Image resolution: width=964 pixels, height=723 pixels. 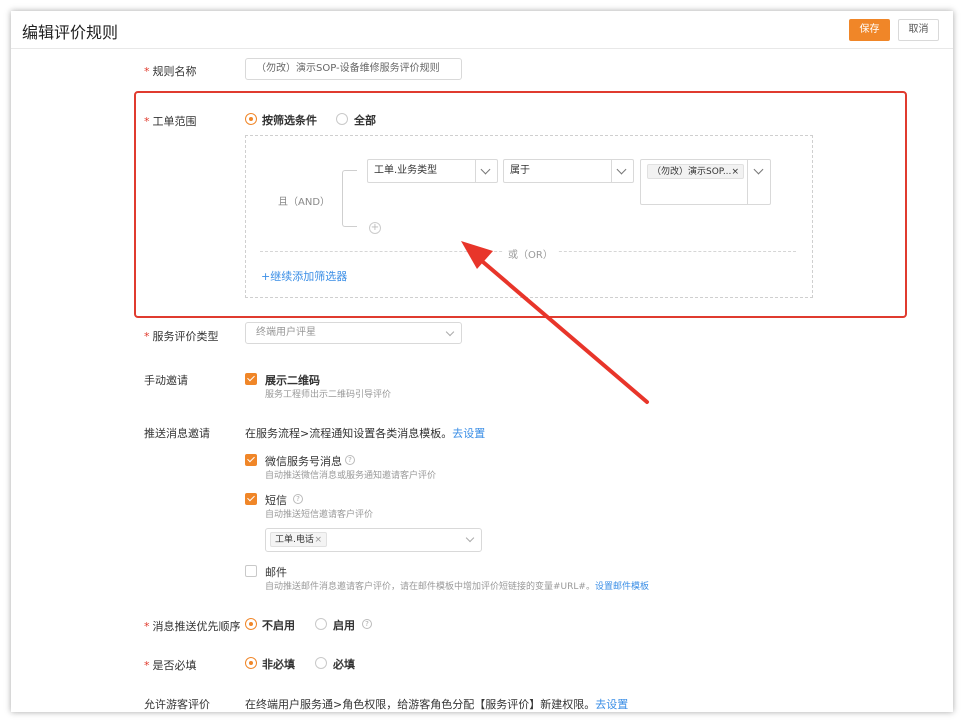 What do you see at coordinates (319, 515) in the screenshot?
I see `sms-option-desc: 自动推送短信邀请客户评价` at bounding box center [319, 515].